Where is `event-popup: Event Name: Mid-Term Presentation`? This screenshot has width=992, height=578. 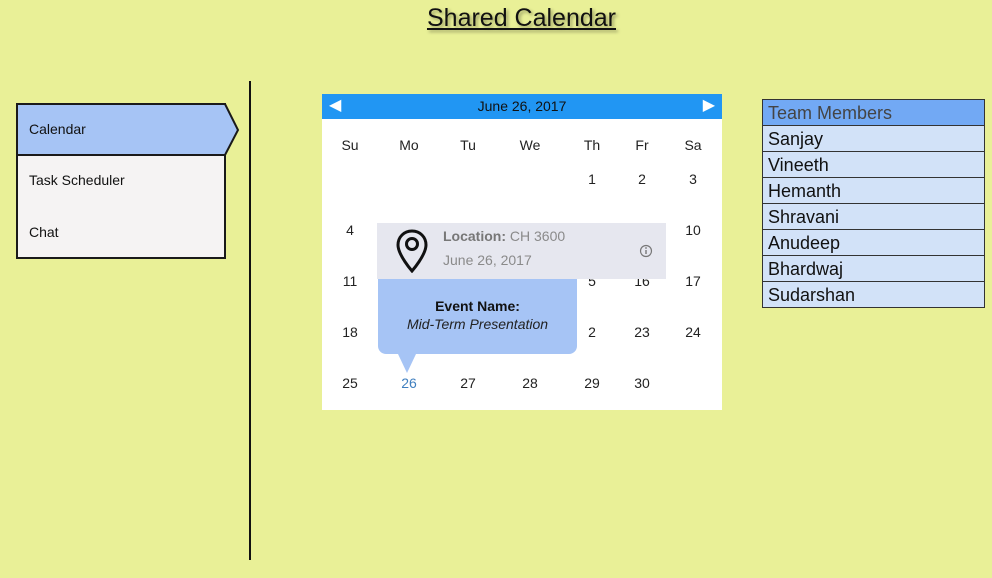
event-popup: Event Name: Mid-Term Presentation is located at coordinates (477, 316).